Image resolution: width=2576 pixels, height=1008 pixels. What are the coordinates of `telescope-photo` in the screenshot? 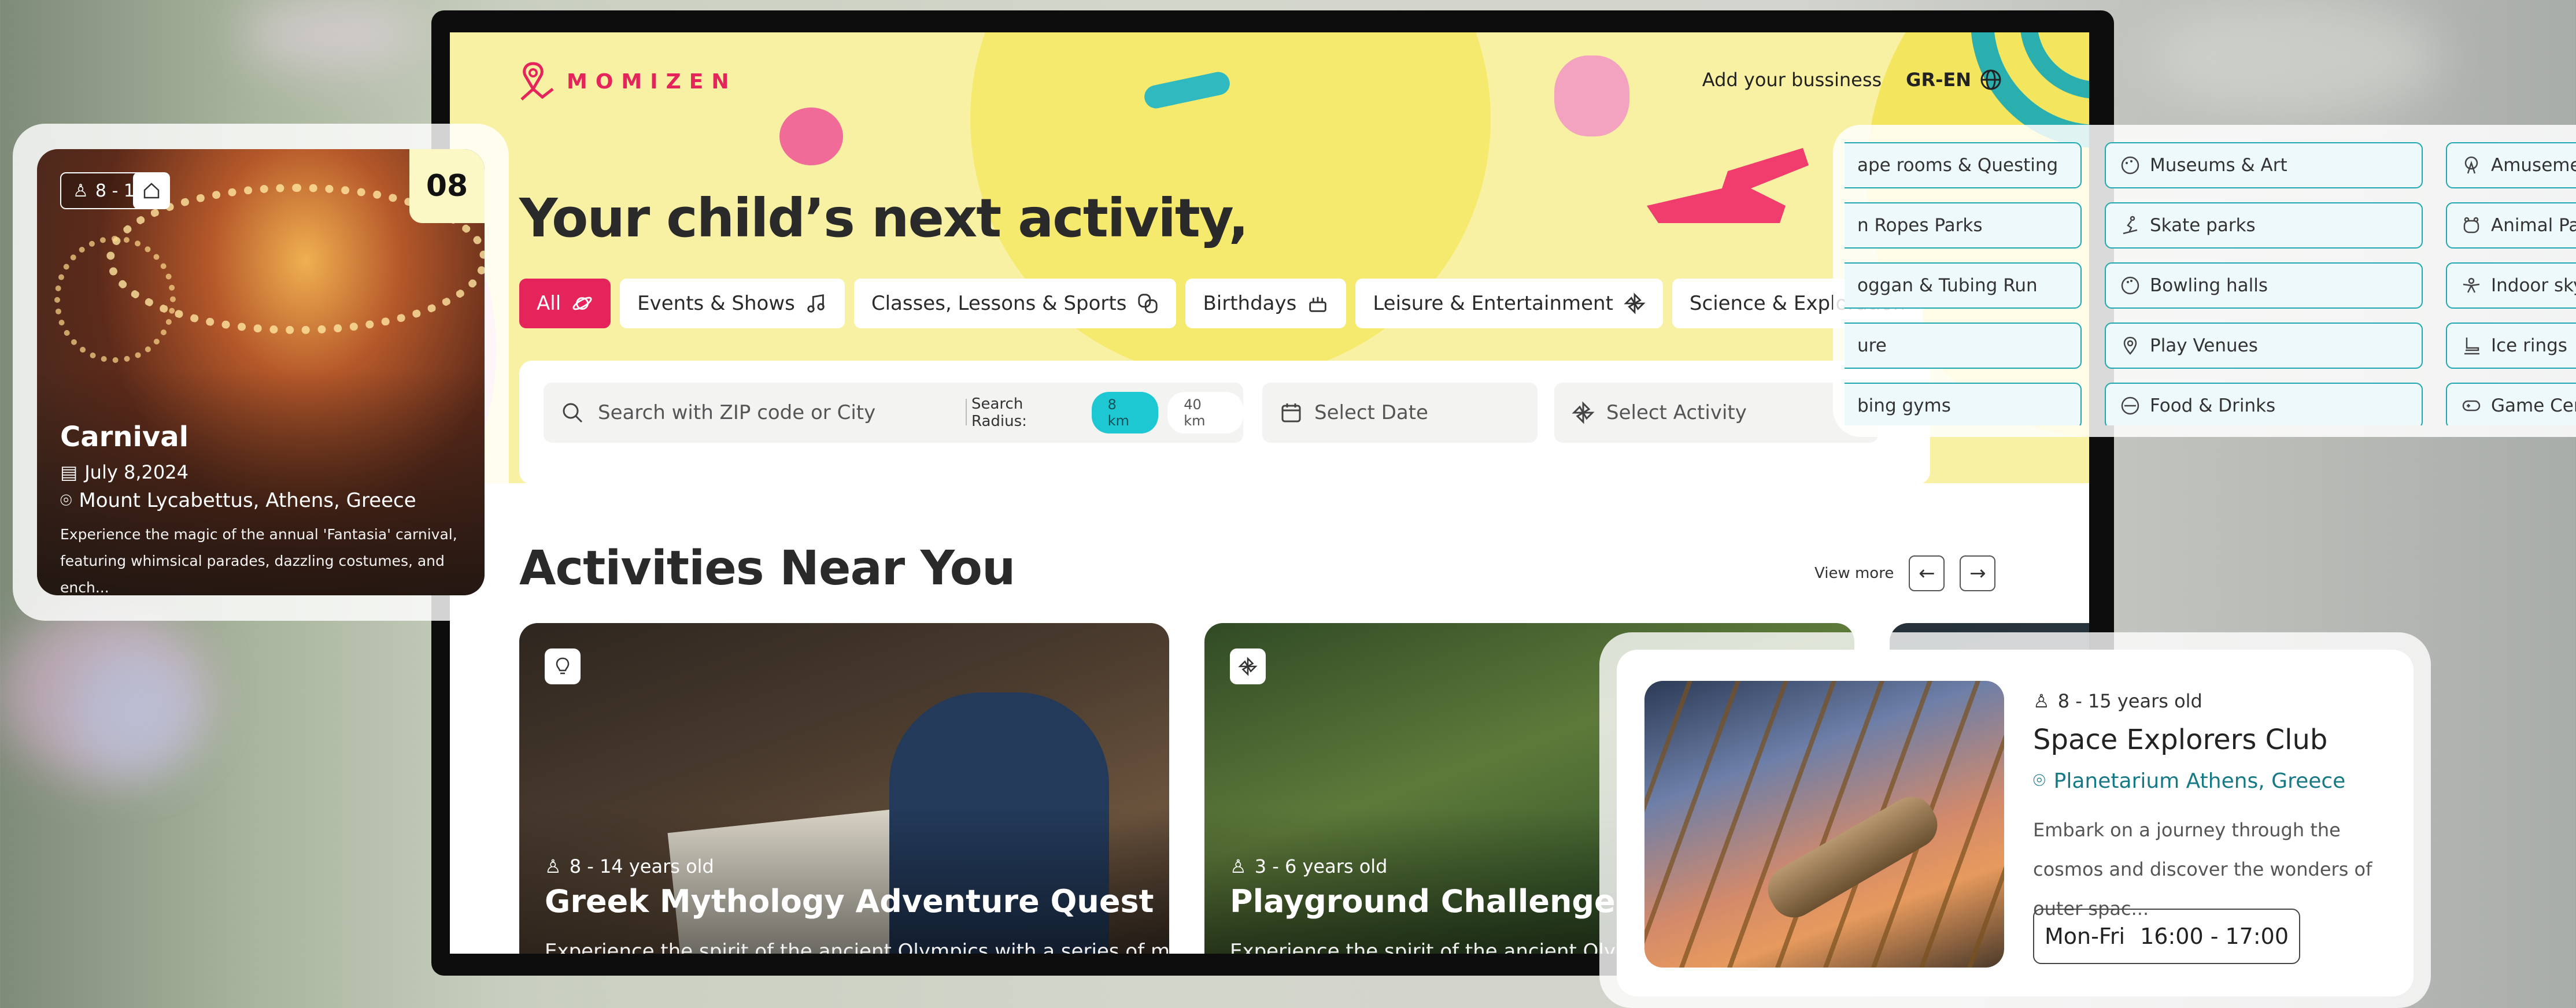 It's located at (1824, 824).